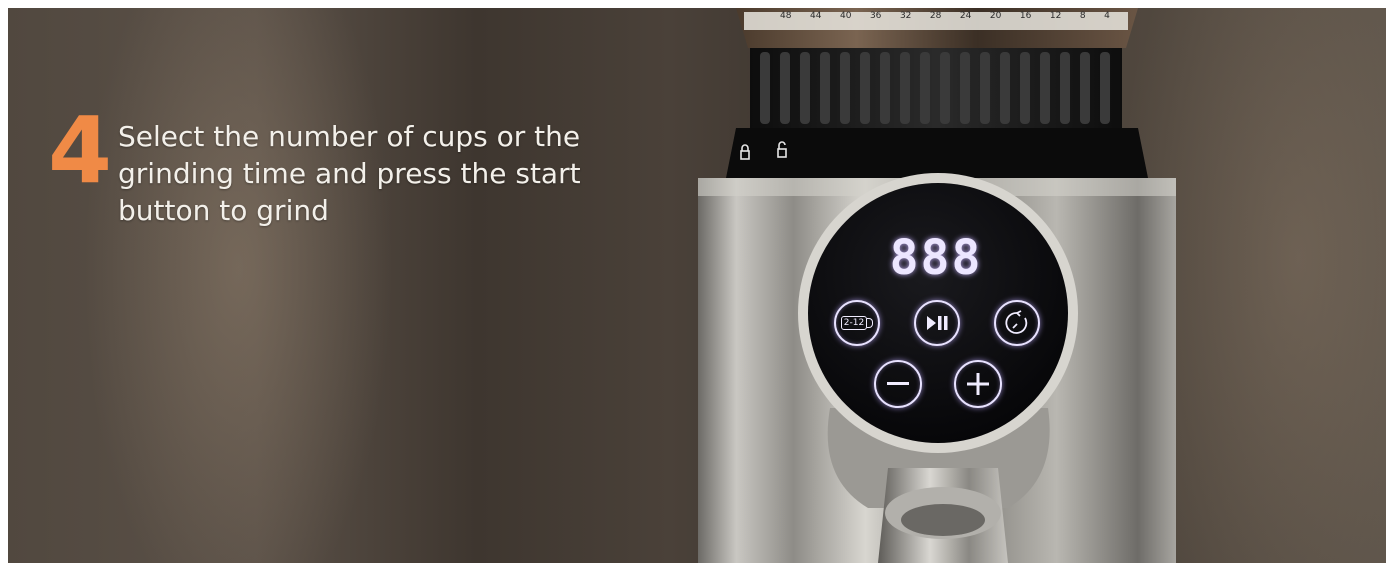 The image size is (1394, 571). I want to click on plus-icon, so click(978, 384).